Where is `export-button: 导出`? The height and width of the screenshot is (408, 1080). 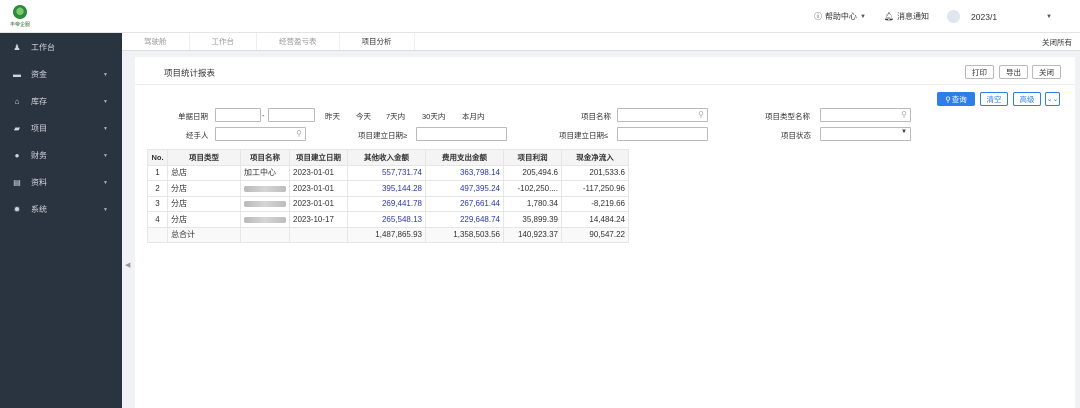 export-button: 导出 is located at coordinates (1013, 72).